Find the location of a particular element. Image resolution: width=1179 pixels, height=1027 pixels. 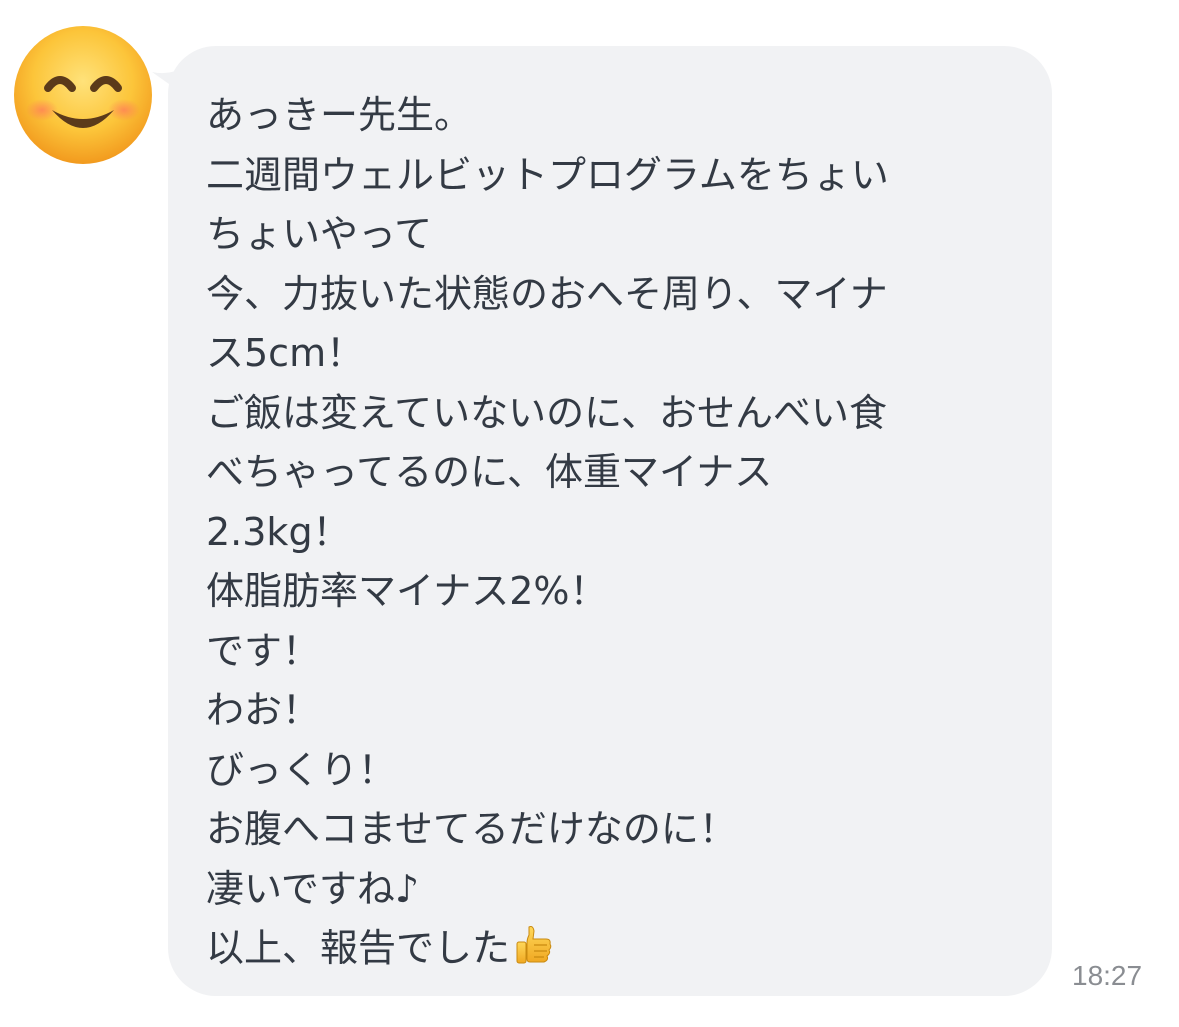

message-line: です！ is located at coordinates (263, 650).